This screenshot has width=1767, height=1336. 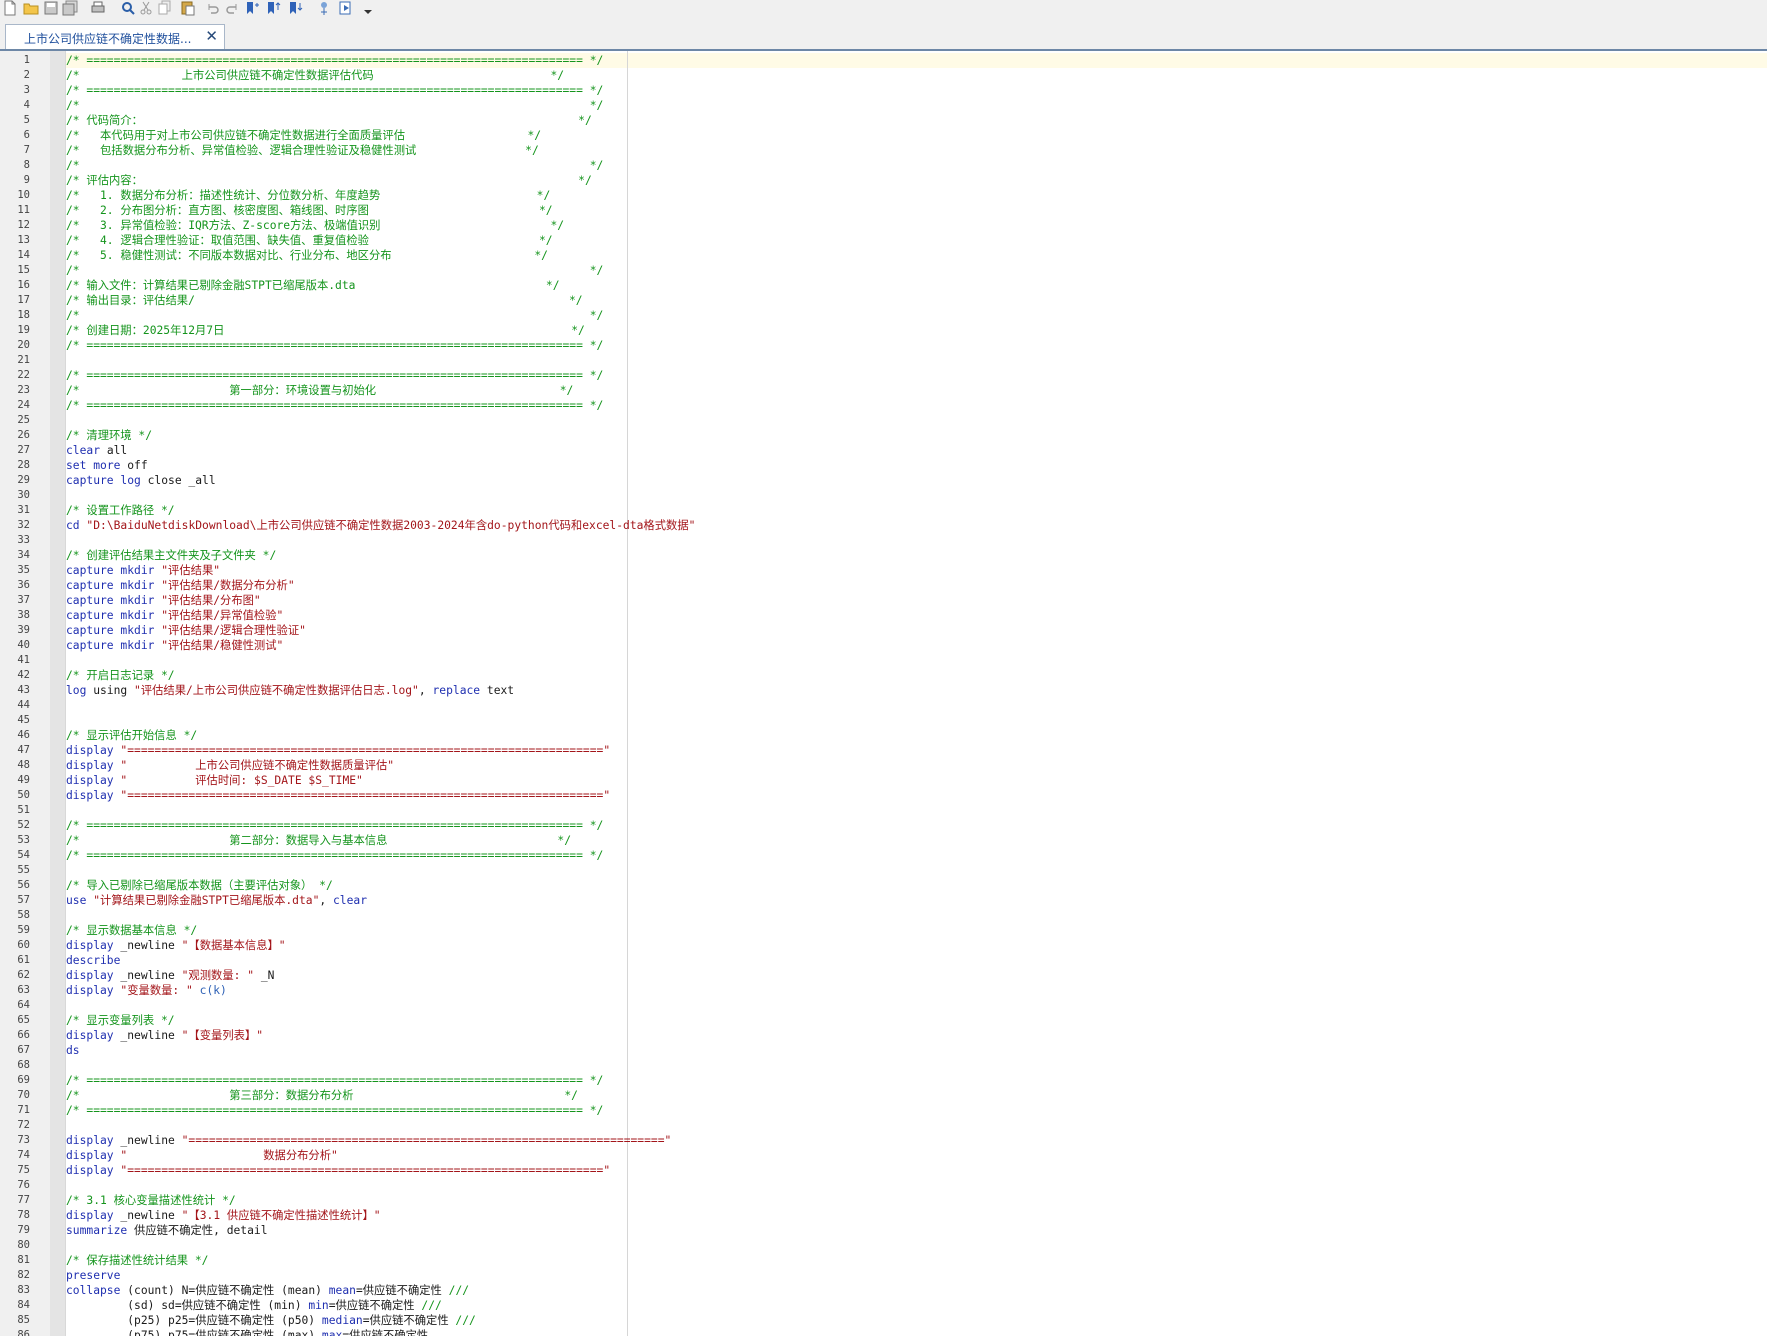 I want to click on code-line: 53 /* 第二部分：数据导入与基本信息 */, so click(x=883, y=840).